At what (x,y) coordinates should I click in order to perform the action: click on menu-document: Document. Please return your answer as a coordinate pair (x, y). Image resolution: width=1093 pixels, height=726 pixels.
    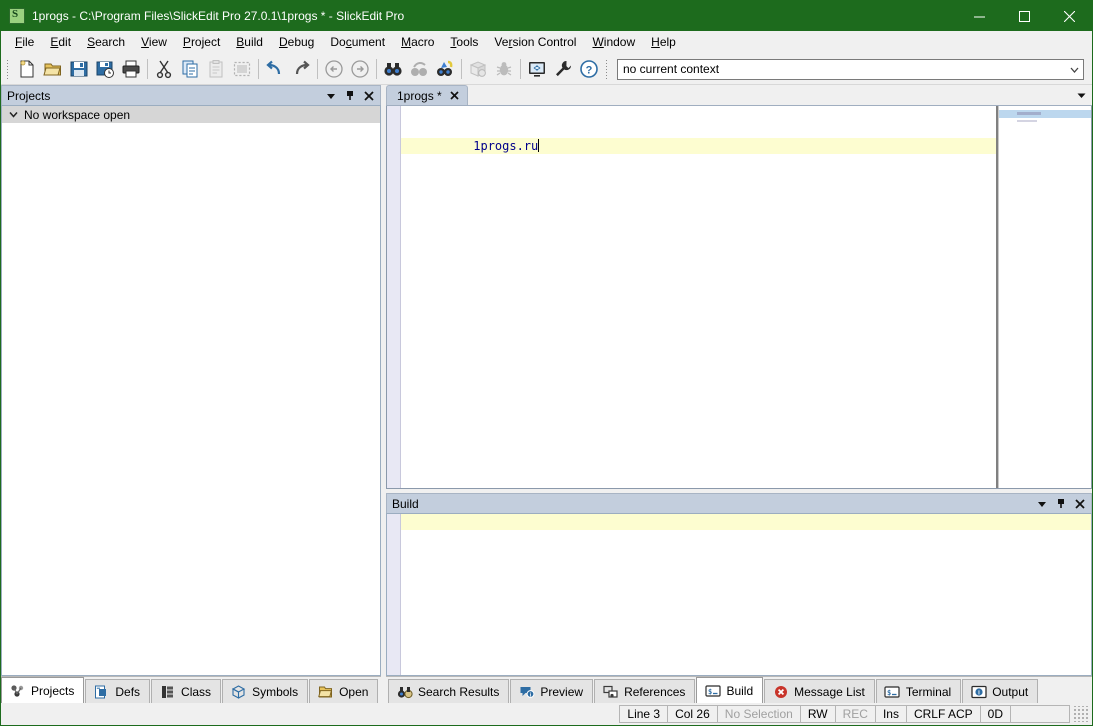
    Looking at the image, I should click on (357, 42).